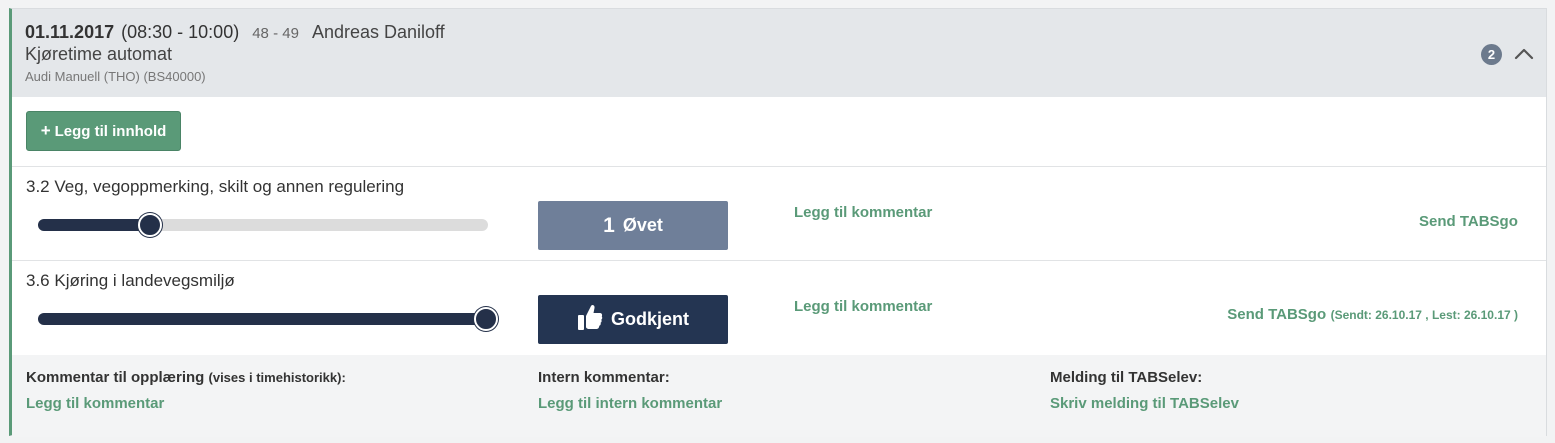 This screenshot has width=1555, height=443. I want to click on thumbs-up-icon, so click(590, 319).